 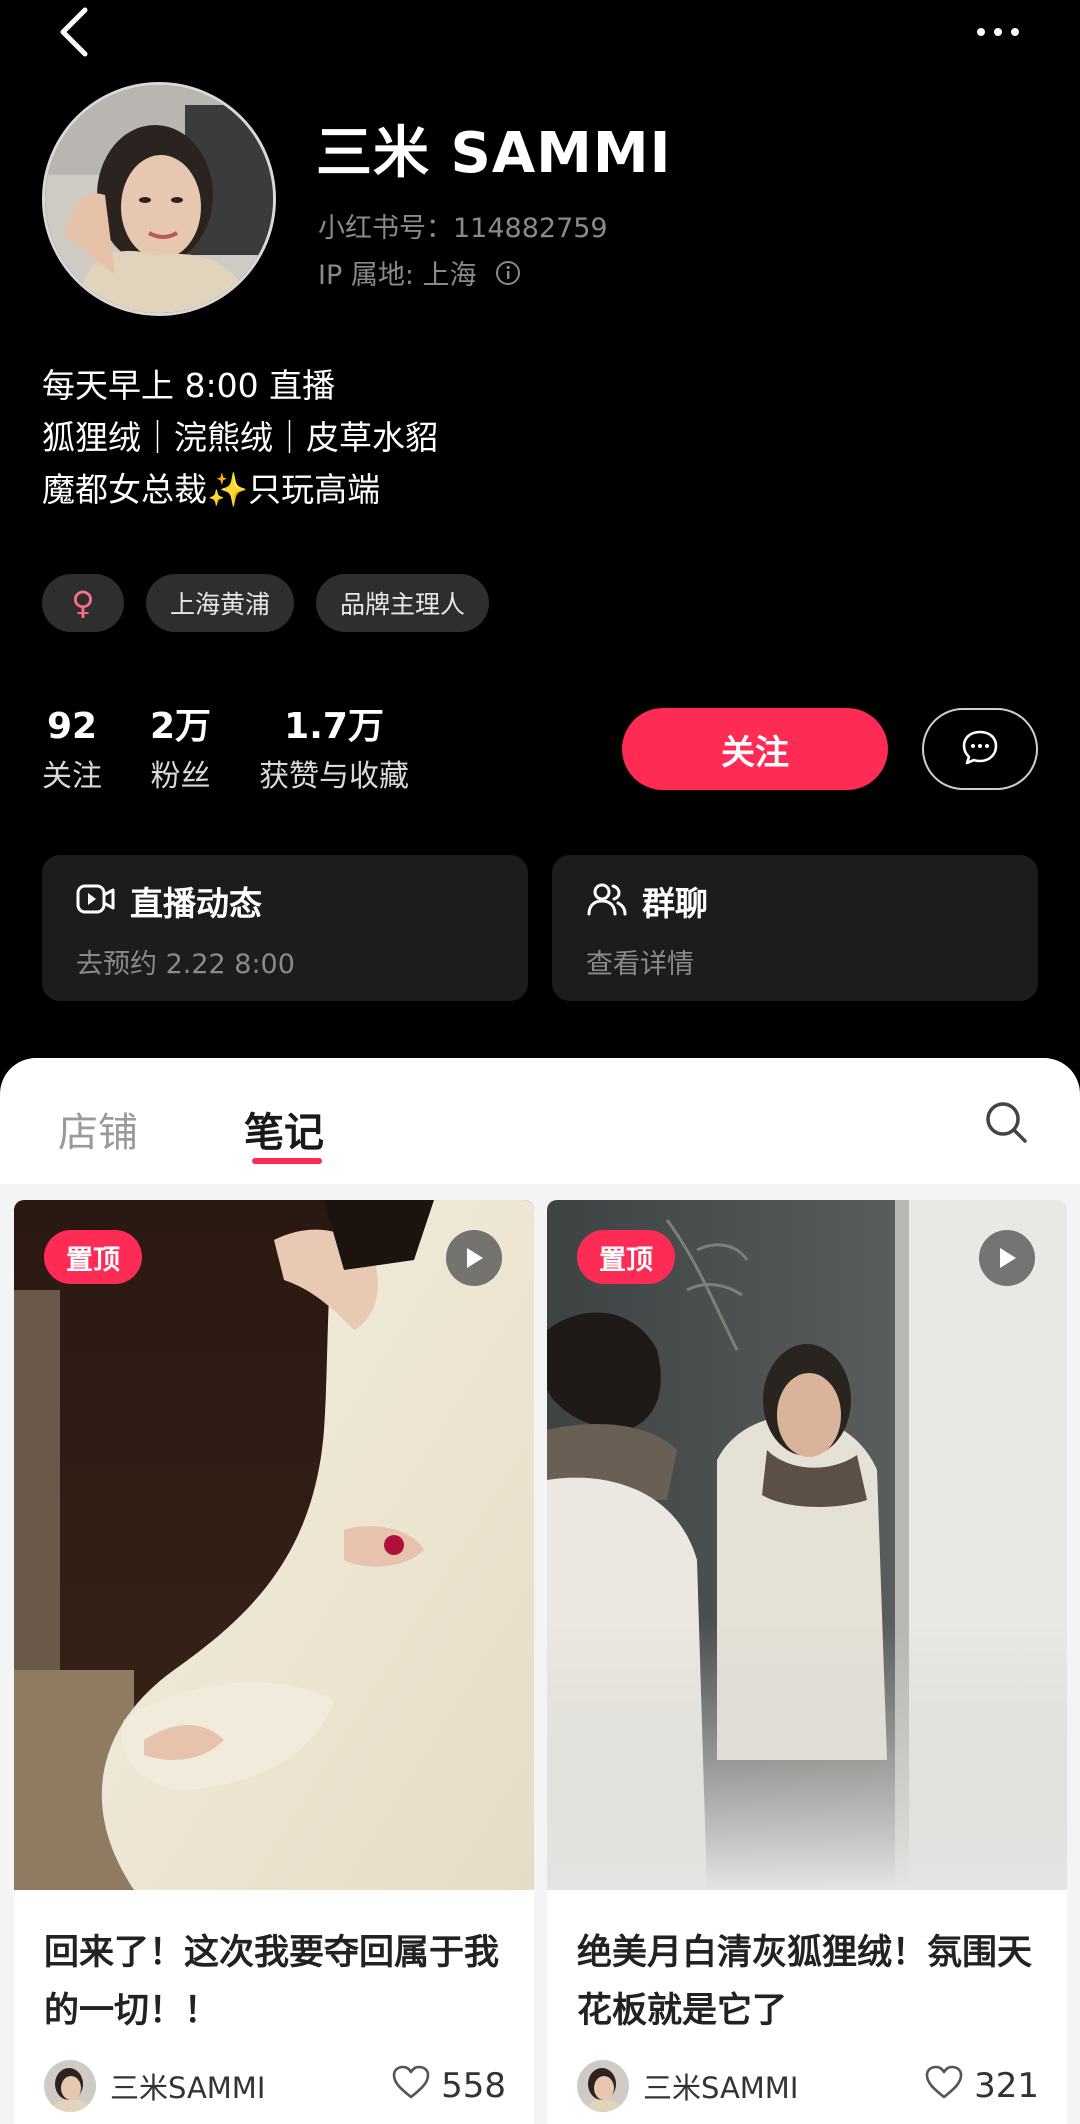 What do you see at coordinates (284, 1129) in the screenshot?
I see `tab-notes: 笔记` at bounding box center [284, 1129].